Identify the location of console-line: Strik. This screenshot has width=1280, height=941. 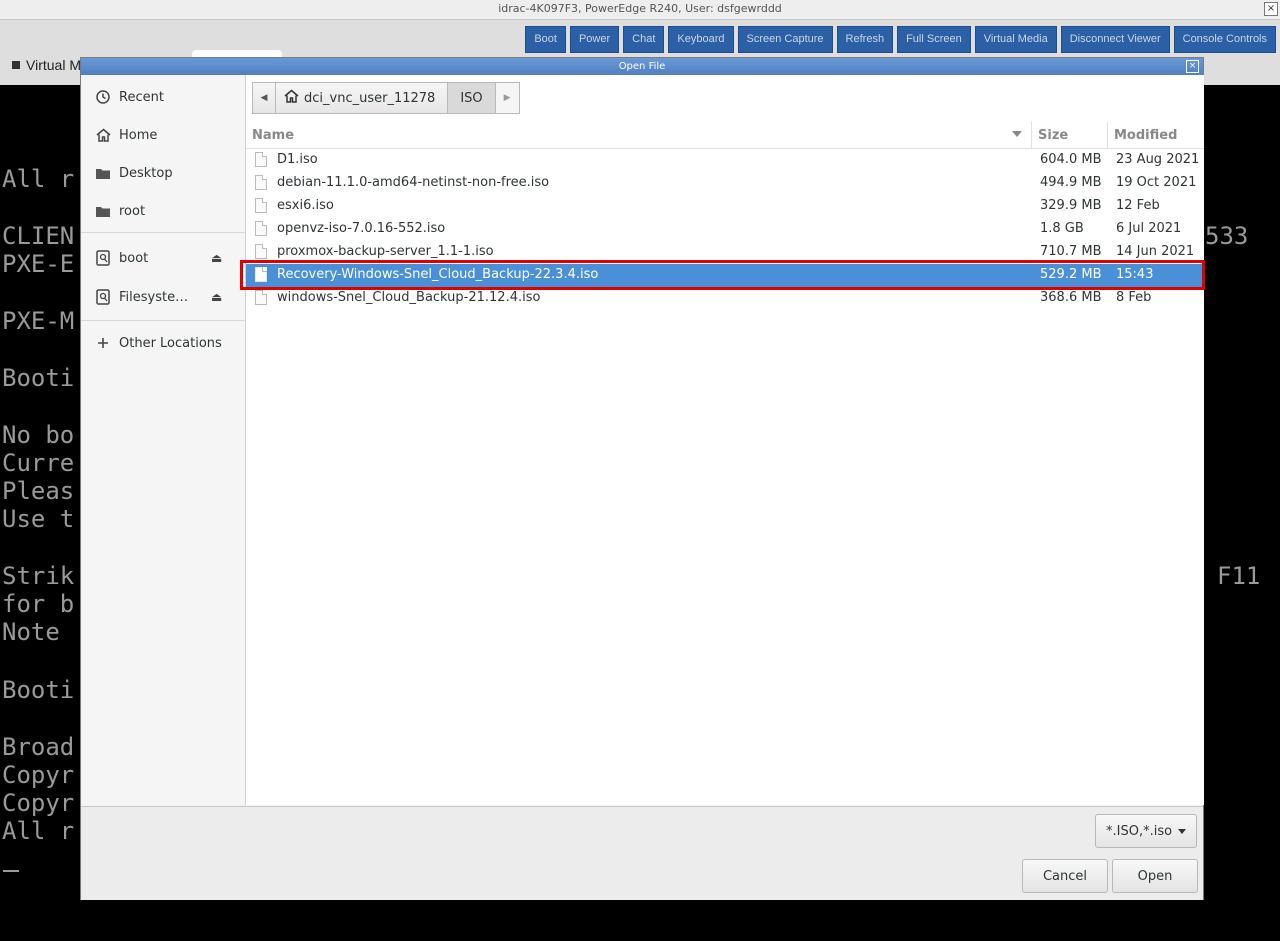
(38, 576).